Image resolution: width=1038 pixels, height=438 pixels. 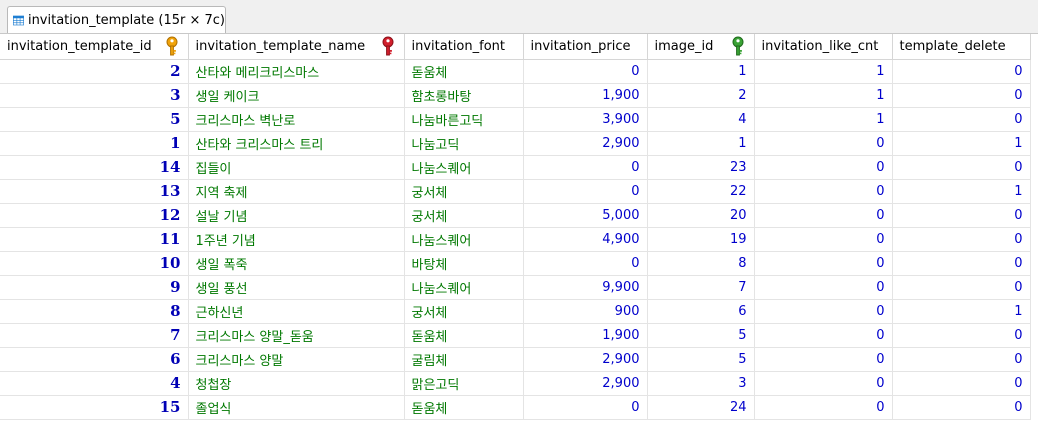 What do you see at coordinates (701, 95) in the screenshot?
I see `cell-image-id: 2` at bounding box center [701, 95].